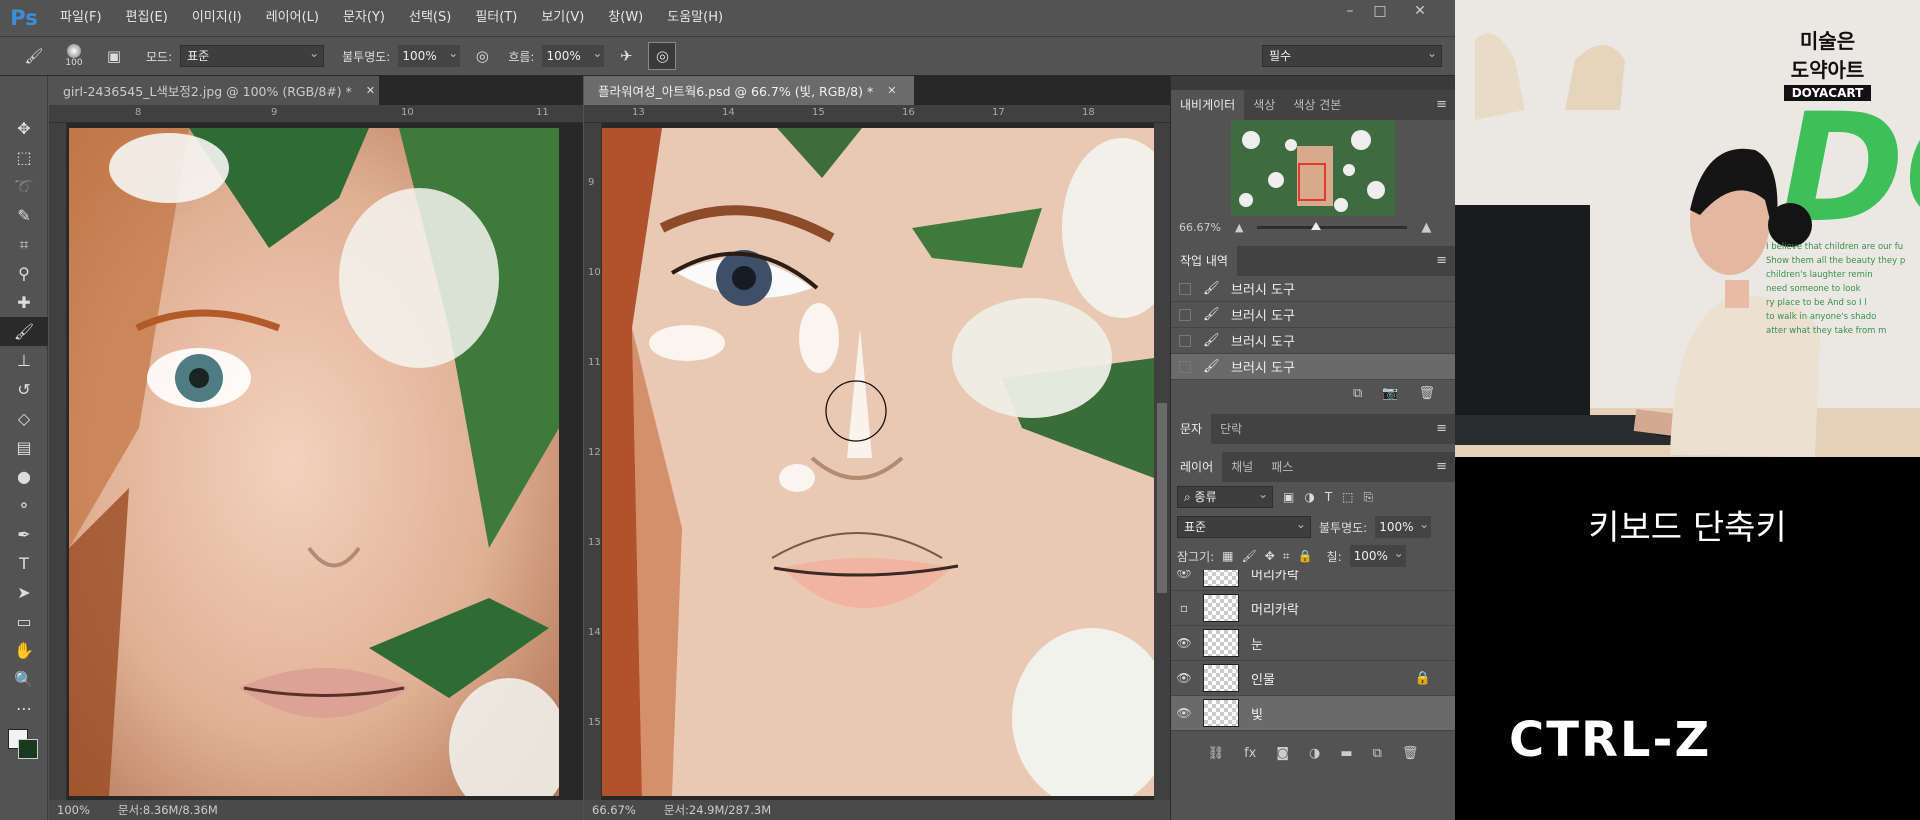 The width and height of the screenshot is (1920, 820). I want to click on lock-artboard-icon: ⌗, so click(1286, 556).